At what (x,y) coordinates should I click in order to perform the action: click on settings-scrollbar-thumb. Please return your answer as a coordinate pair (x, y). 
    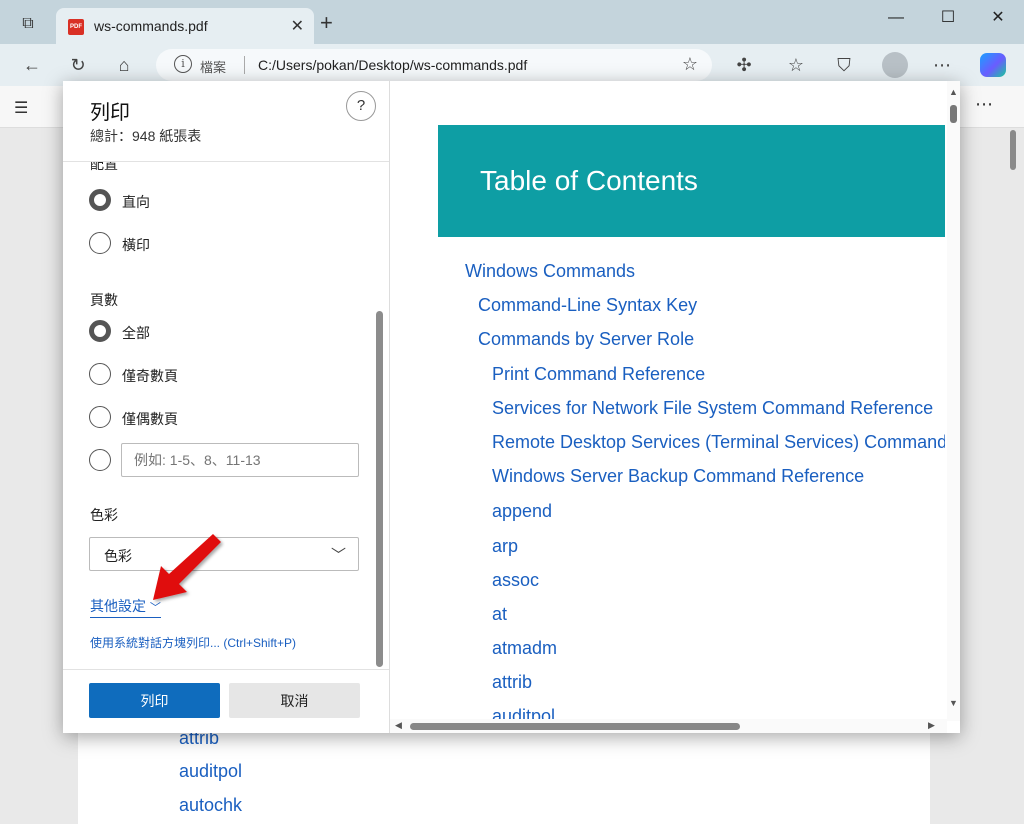
    Looking at the image, I should click on (379, 489).